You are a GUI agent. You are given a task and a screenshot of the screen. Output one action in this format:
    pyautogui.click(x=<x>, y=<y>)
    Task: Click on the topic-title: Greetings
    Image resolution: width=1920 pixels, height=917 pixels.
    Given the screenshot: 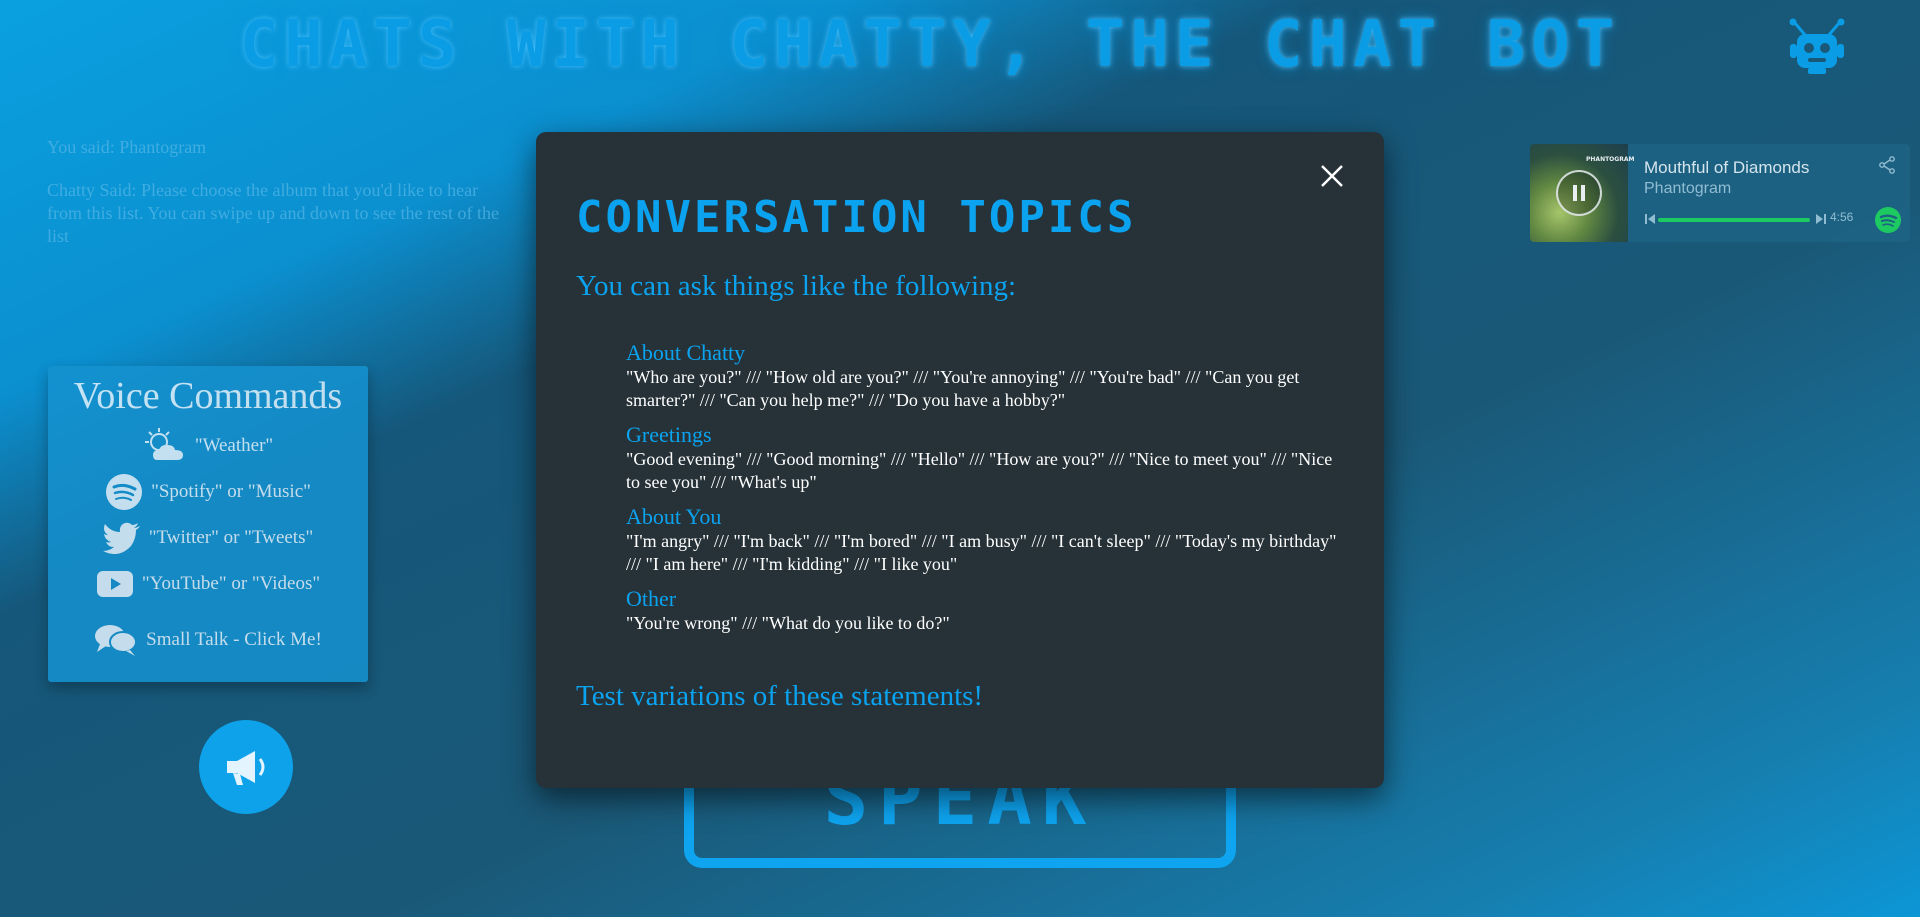 What is the action you would take?
    pyautogui.click(x=669, y=434)
    